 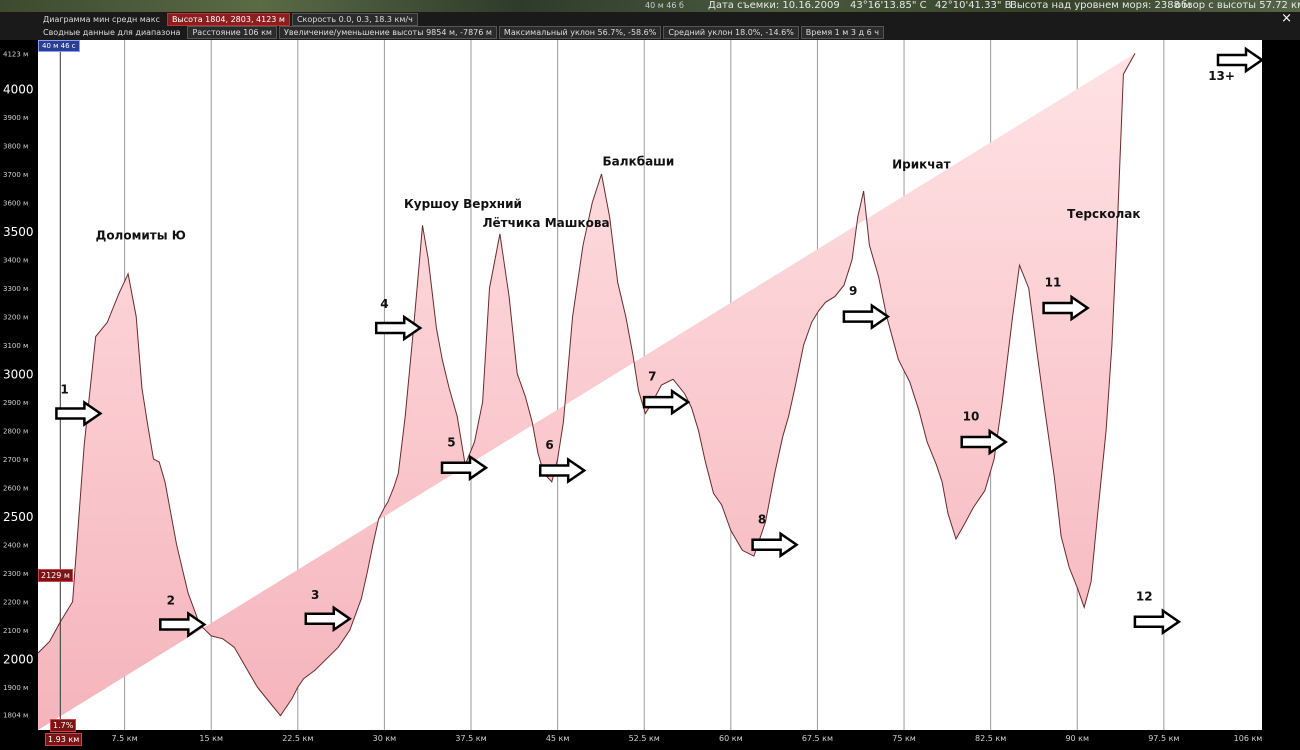 What do you see at coordinates (63, 725) in the screenshot?
I see `cursor-slope-badge: 1.7%` at bounding box center [63, 725].